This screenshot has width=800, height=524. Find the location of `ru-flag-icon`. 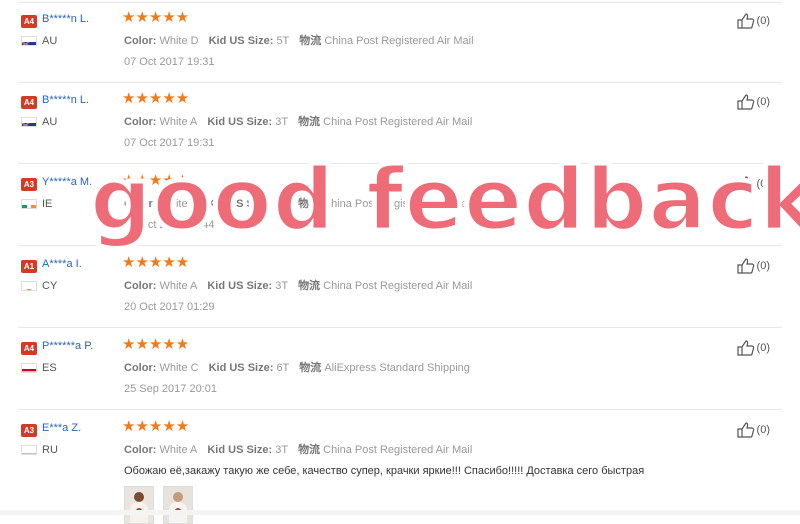

ru-flag-icon is located at coordinates (29, 450).